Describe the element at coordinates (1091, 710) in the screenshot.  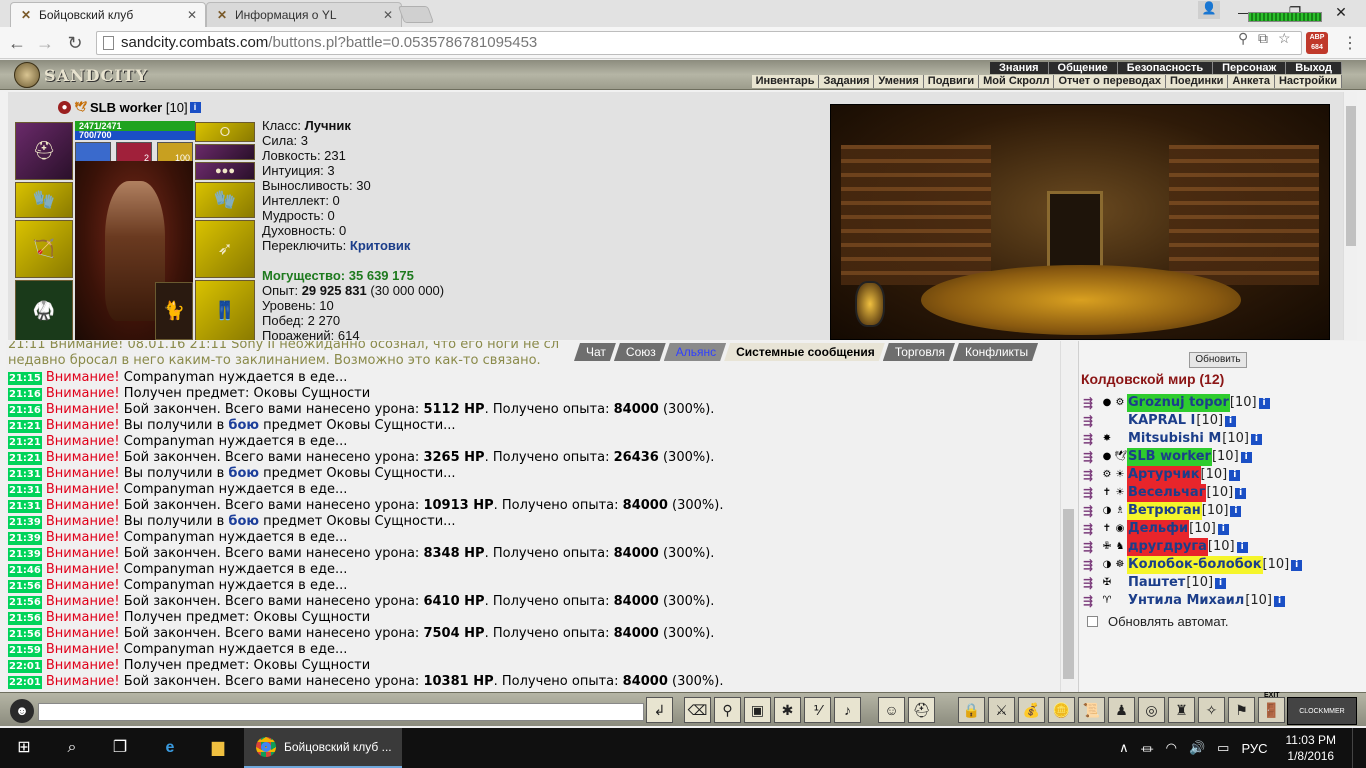
I see `scroll-icon: 📜` at that location.